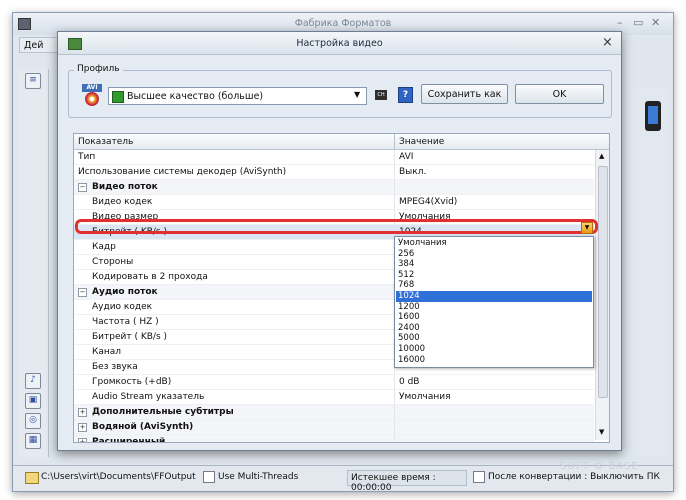  Describe the element at coordinates (132, 382) in the screenshot. I see `property-name: Громкость (+dB)` at that location.